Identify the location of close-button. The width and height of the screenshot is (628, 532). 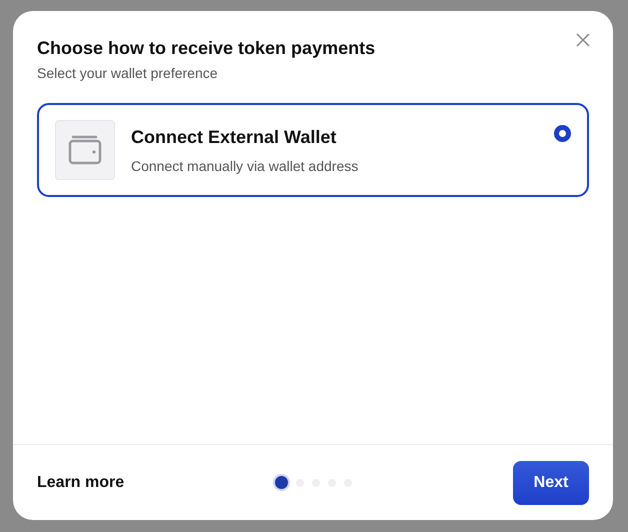
(583, 40).